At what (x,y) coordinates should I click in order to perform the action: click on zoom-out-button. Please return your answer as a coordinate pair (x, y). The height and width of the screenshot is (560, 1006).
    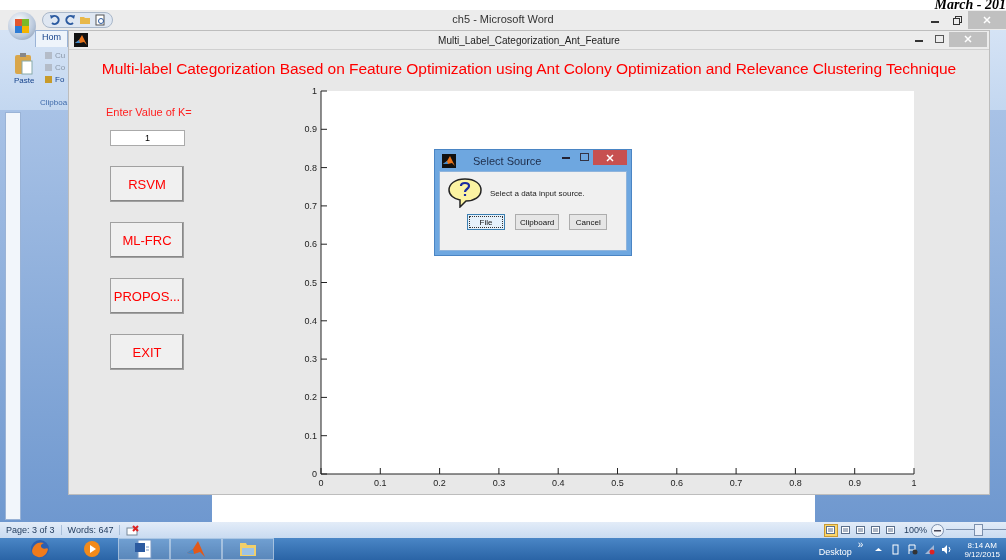
    Looking at the image, I should click on (937, 530).